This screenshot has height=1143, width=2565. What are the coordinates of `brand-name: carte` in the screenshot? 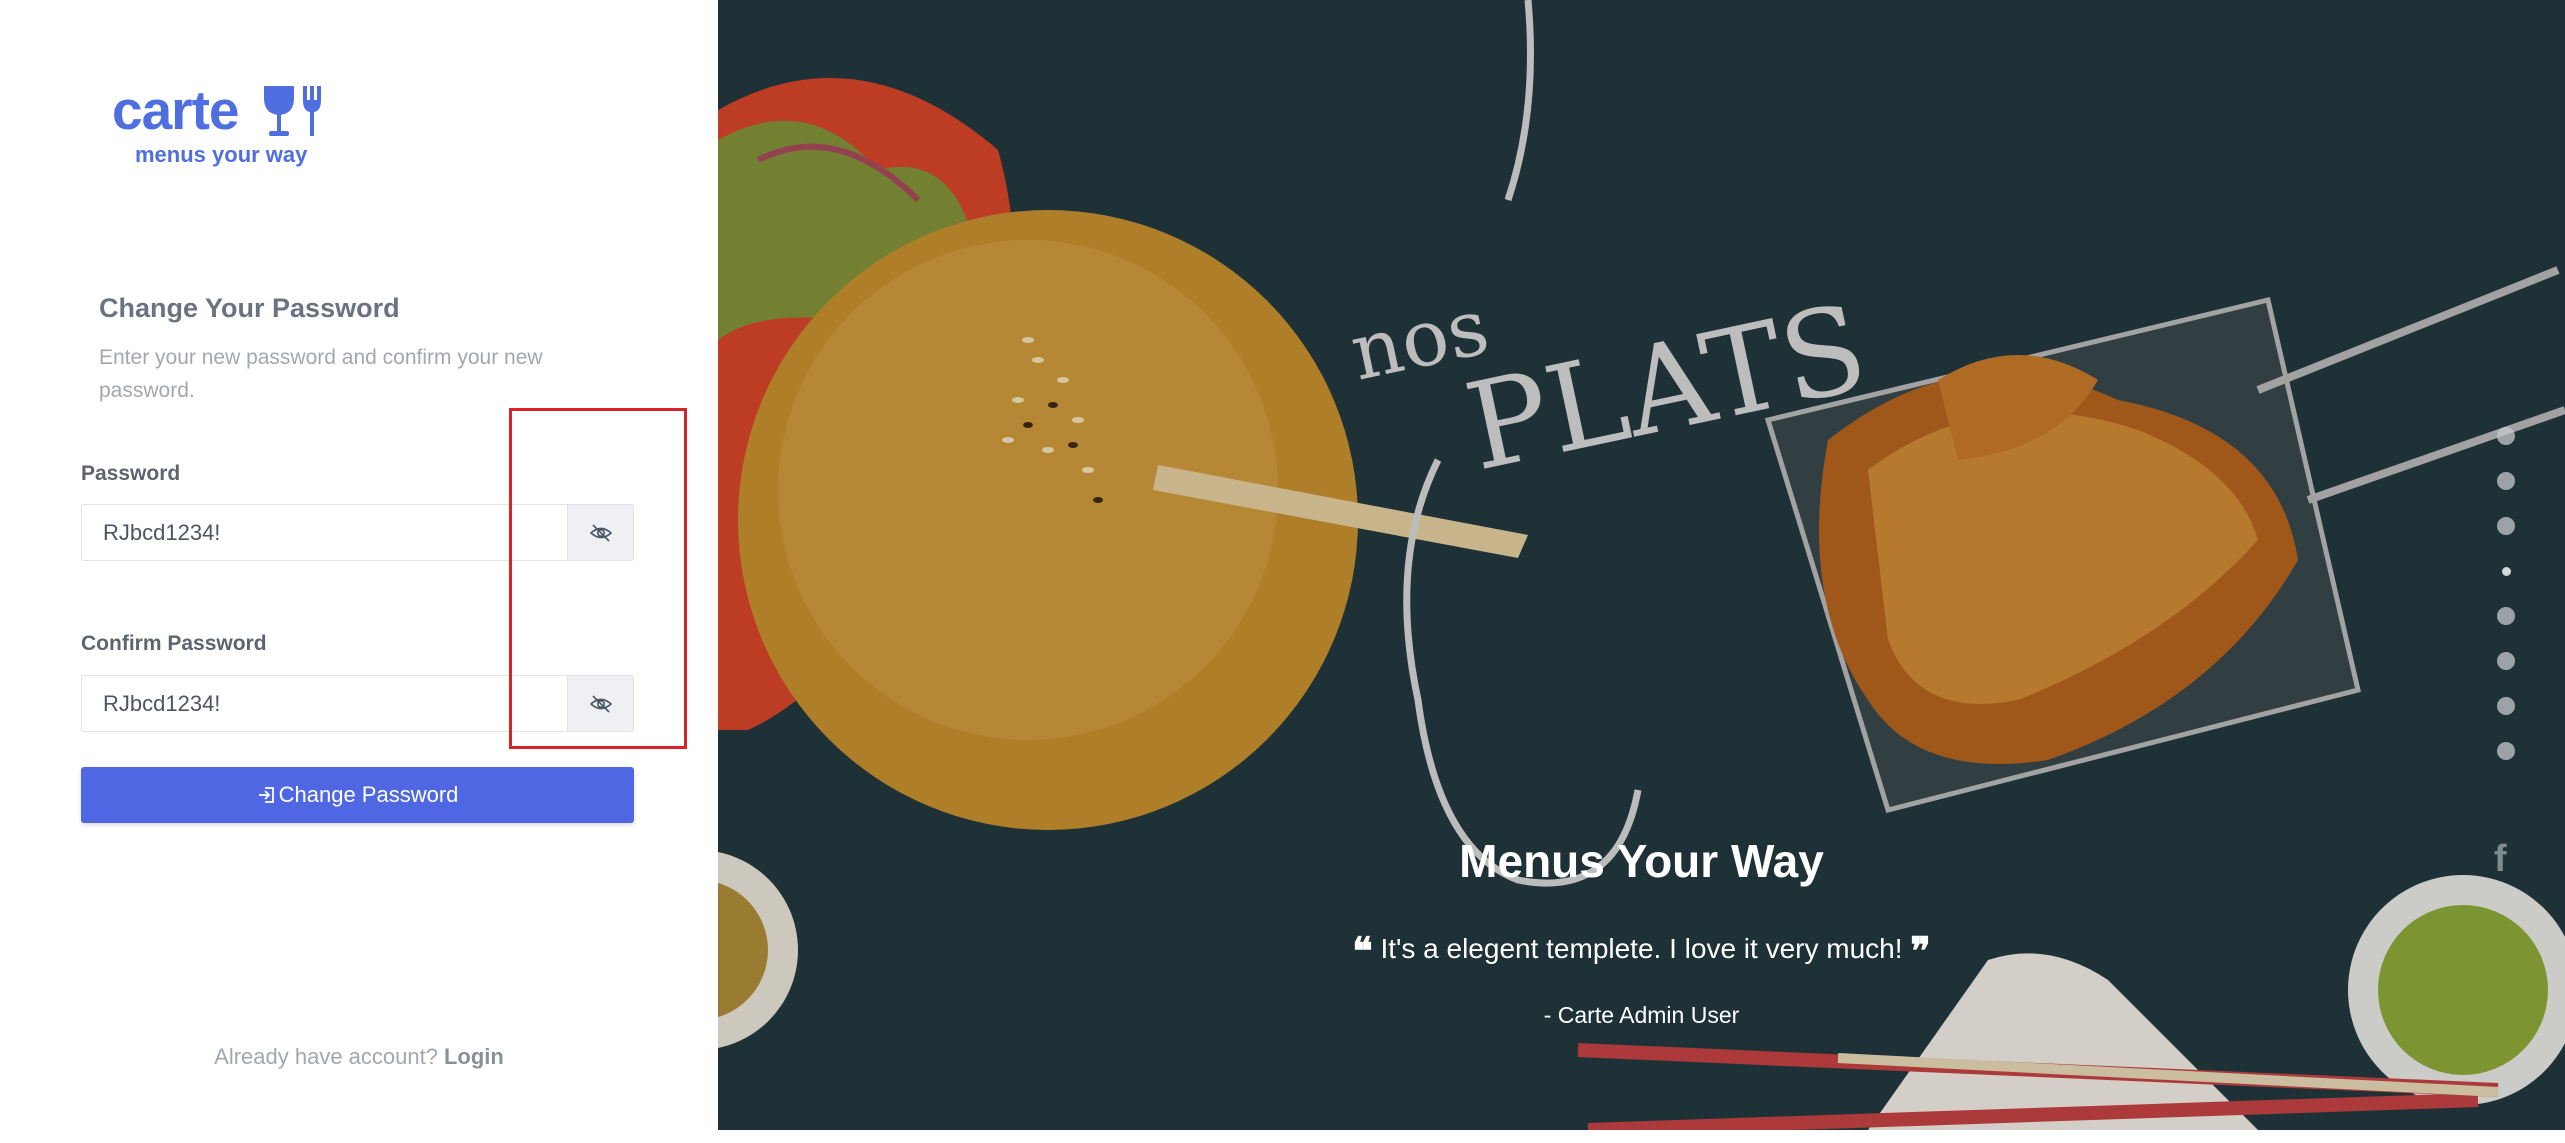 It's located at (175, 110).